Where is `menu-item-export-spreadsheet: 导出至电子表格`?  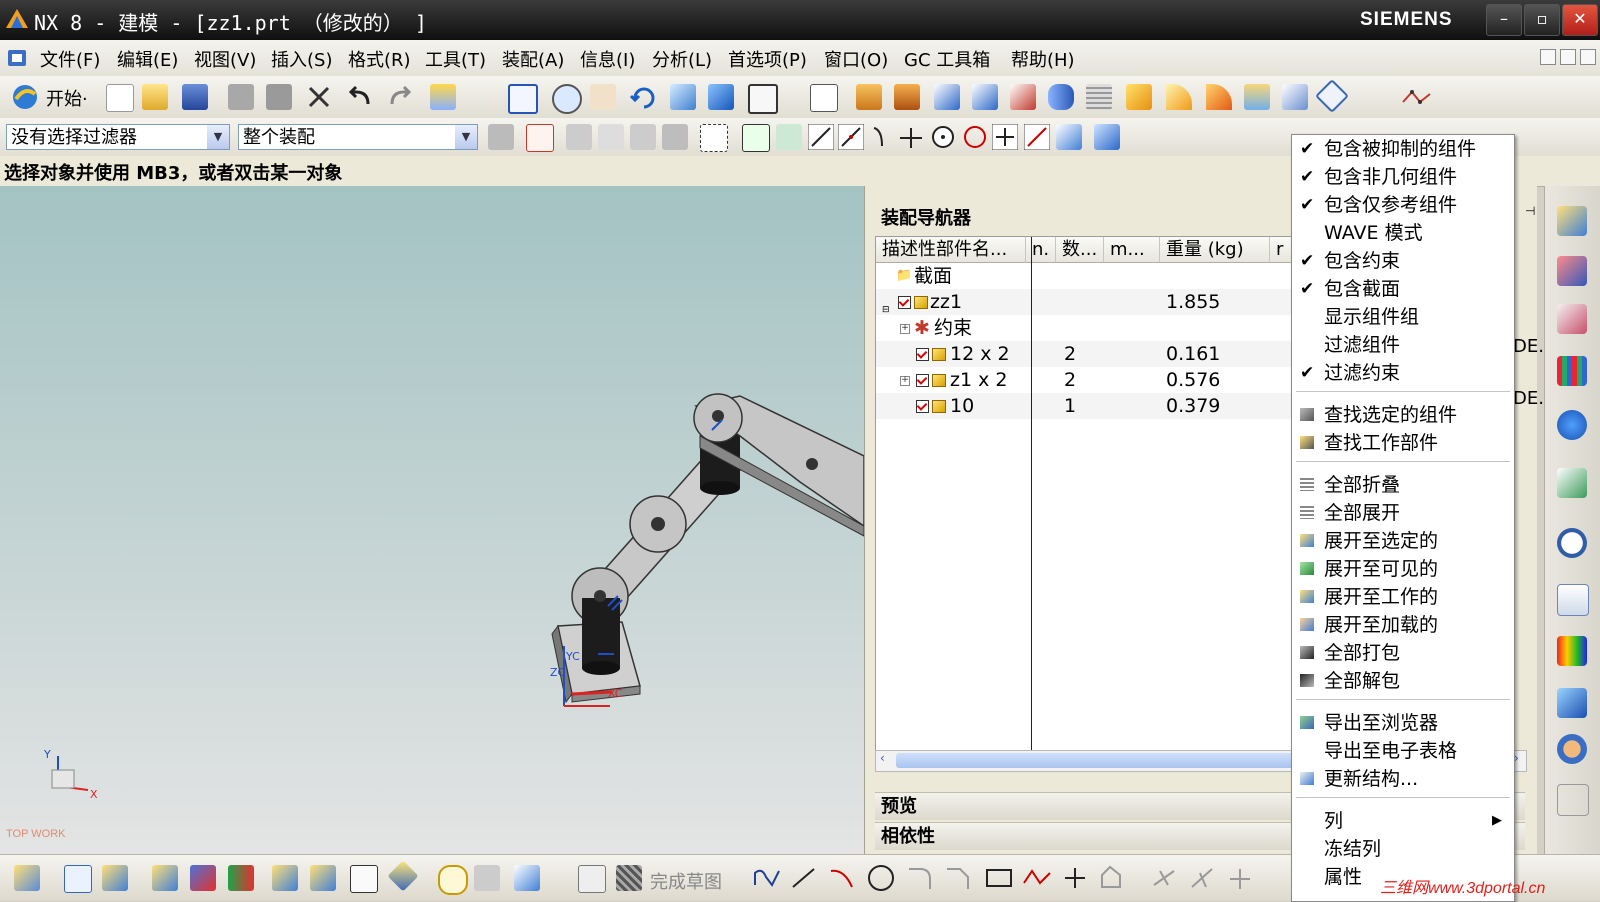 menu-item-export-spreadsheet: 导出至电子表格 is located at coordinates (1403, 751).